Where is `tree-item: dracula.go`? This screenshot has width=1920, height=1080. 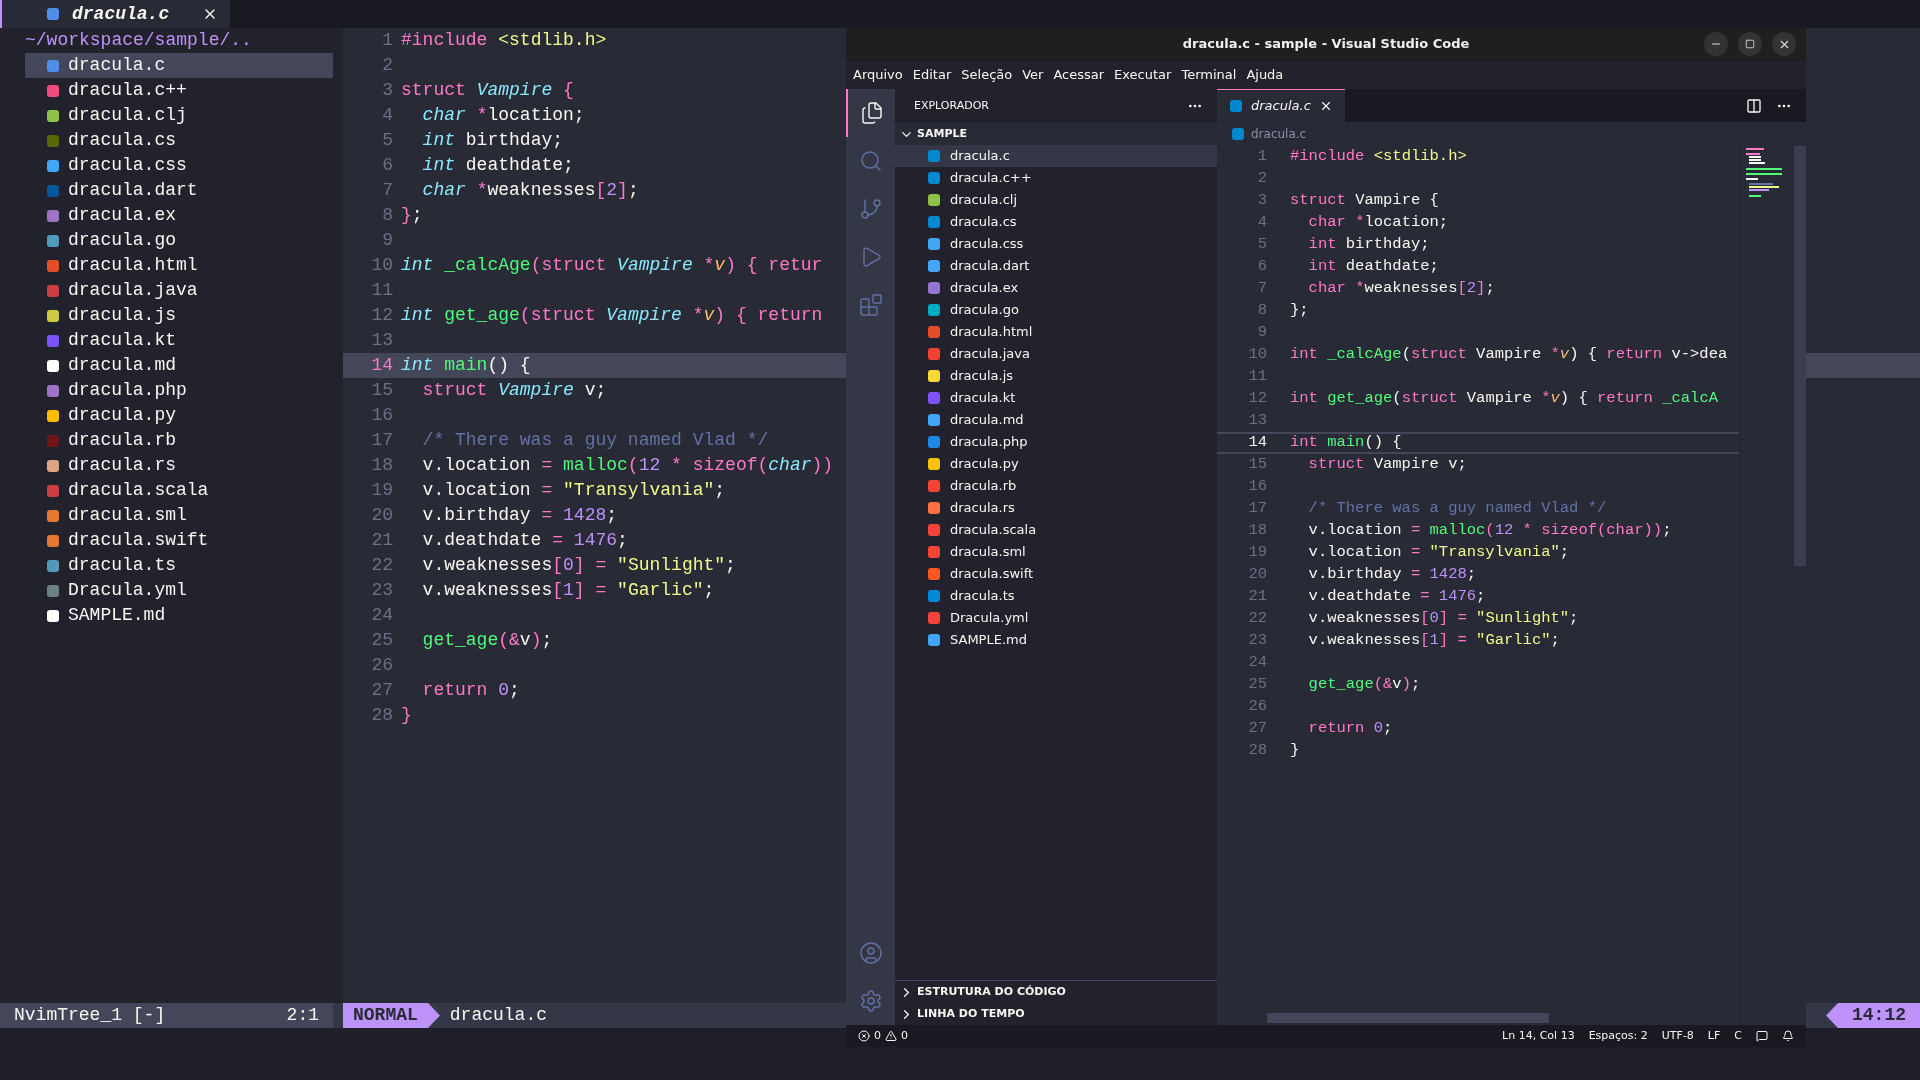 tree-item: dracula.go is located at coordinates (179, 240).